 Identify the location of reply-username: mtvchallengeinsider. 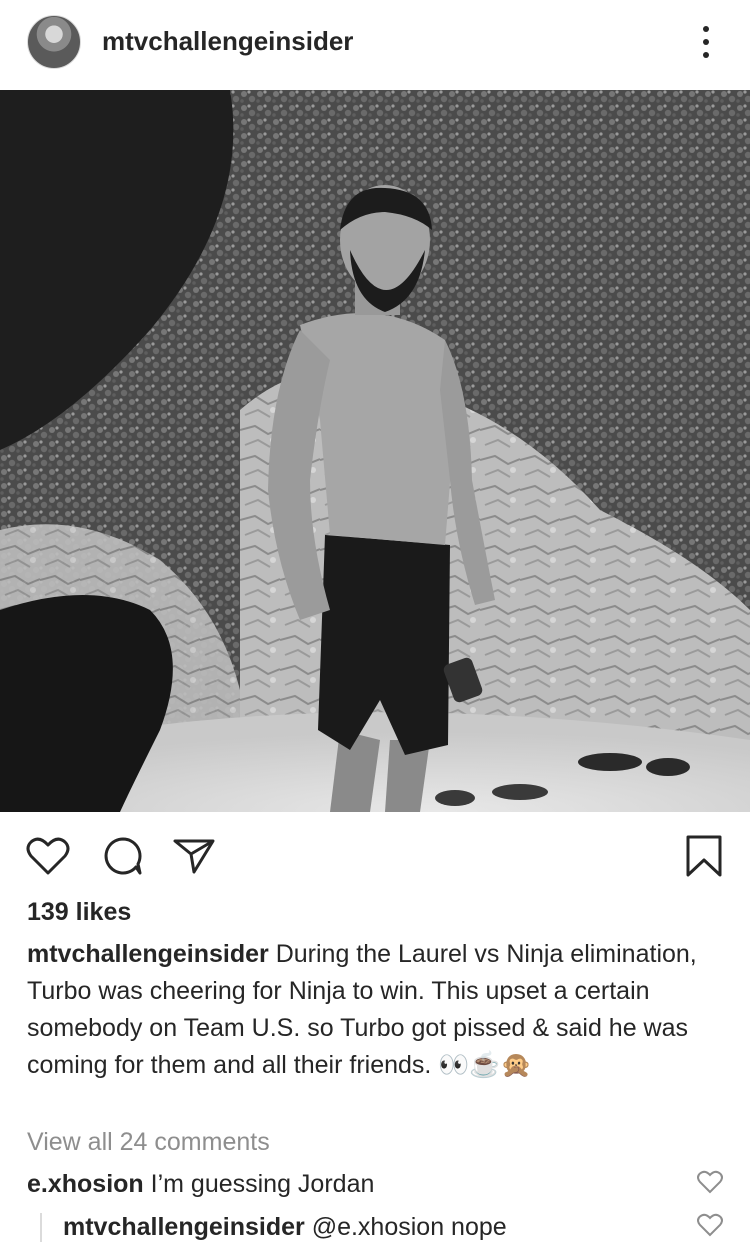
(184, 1227).